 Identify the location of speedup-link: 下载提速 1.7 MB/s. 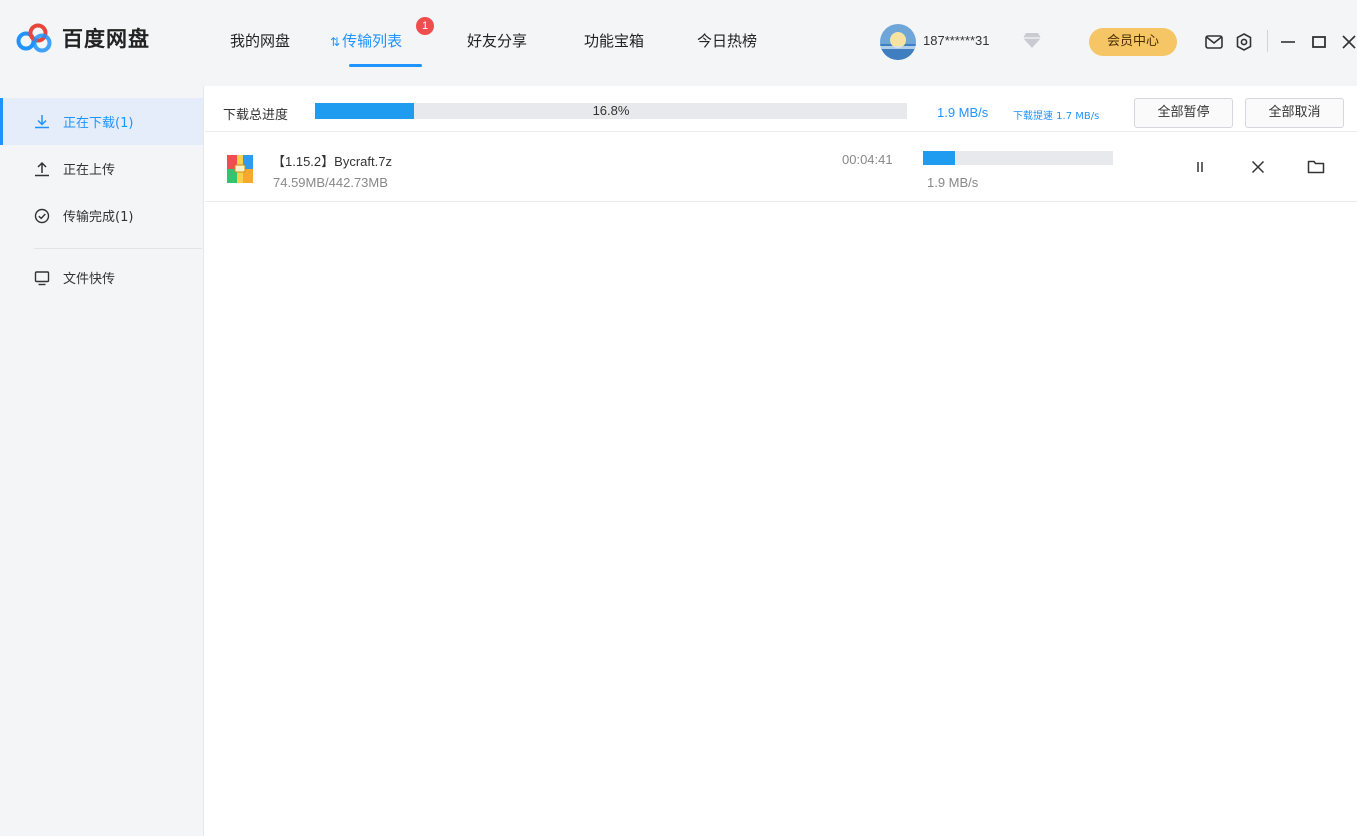
(1056, 114).